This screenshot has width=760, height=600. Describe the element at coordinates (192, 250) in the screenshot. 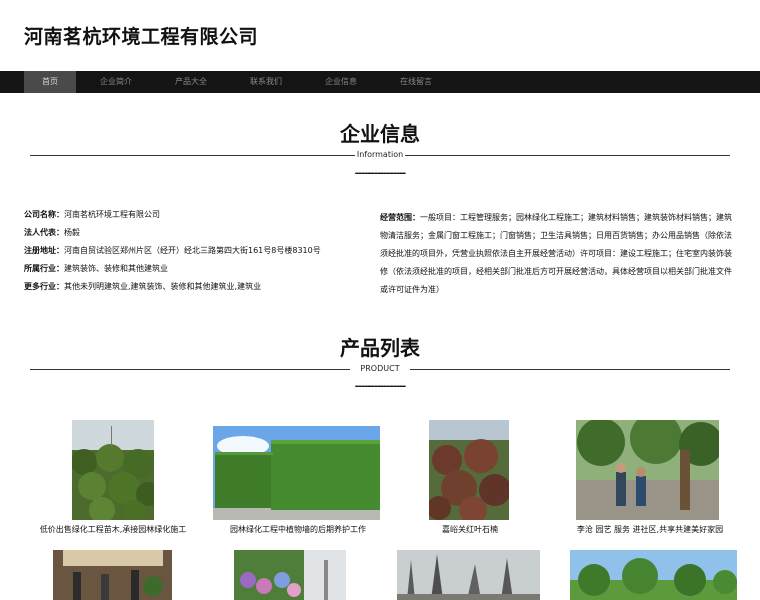

I see `info-value: 河南自贸试验区郑州片区（经开）经北三路第四大街161号8号楼8310号` at that location.